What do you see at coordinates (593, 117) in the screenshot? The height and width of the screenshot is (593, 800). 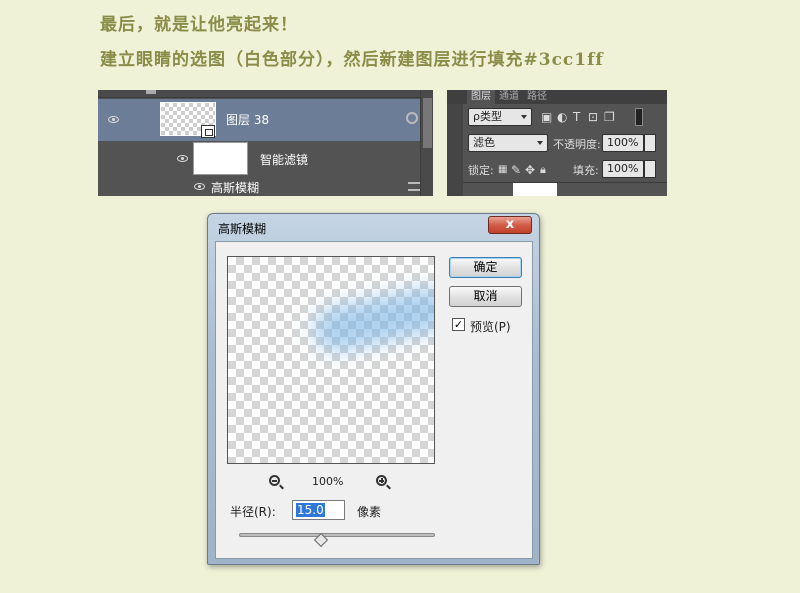 I see `shape-filter-icon: ⊡` at bounding box center [593, 117].